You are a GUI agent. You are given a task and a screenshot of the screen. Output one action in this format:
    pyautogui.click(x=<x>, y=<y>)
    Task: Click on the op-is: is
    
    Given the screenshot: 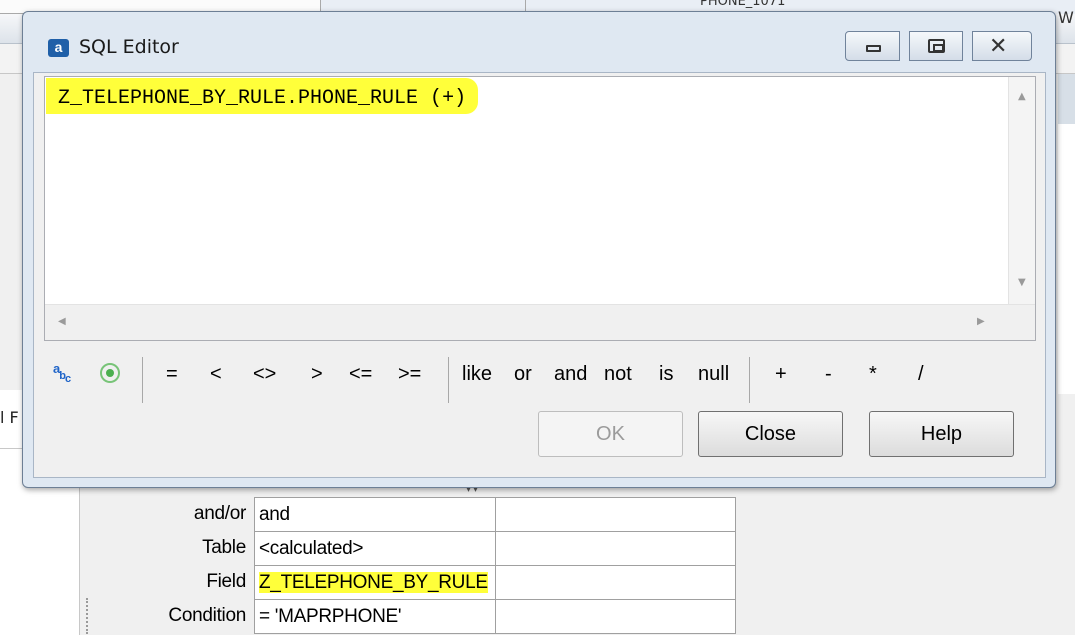 What is the action you would take?
    pyautogui.click(x=666, y=374)
    